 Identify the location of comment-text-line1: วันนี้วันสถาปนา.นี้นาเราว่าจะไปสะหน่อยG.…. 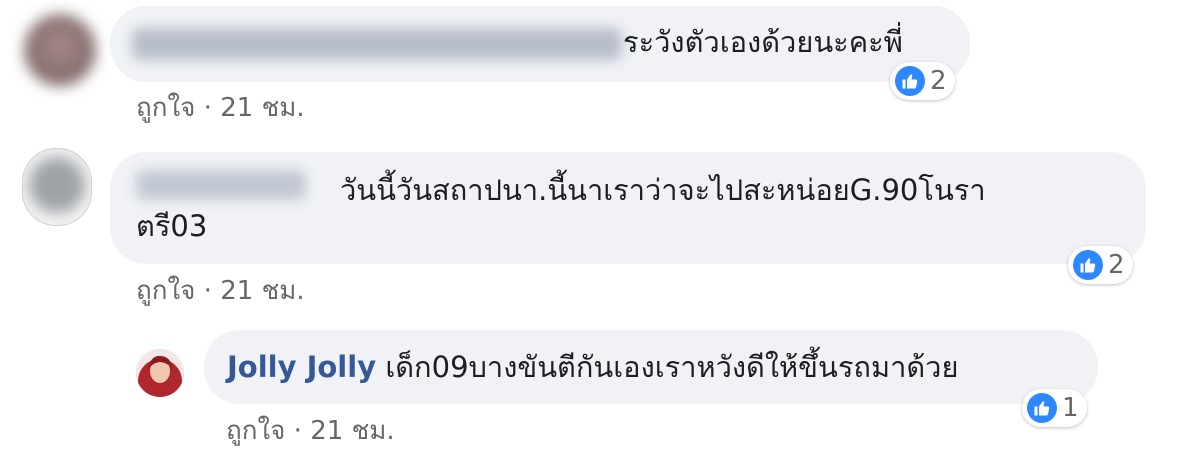
(663, 190).